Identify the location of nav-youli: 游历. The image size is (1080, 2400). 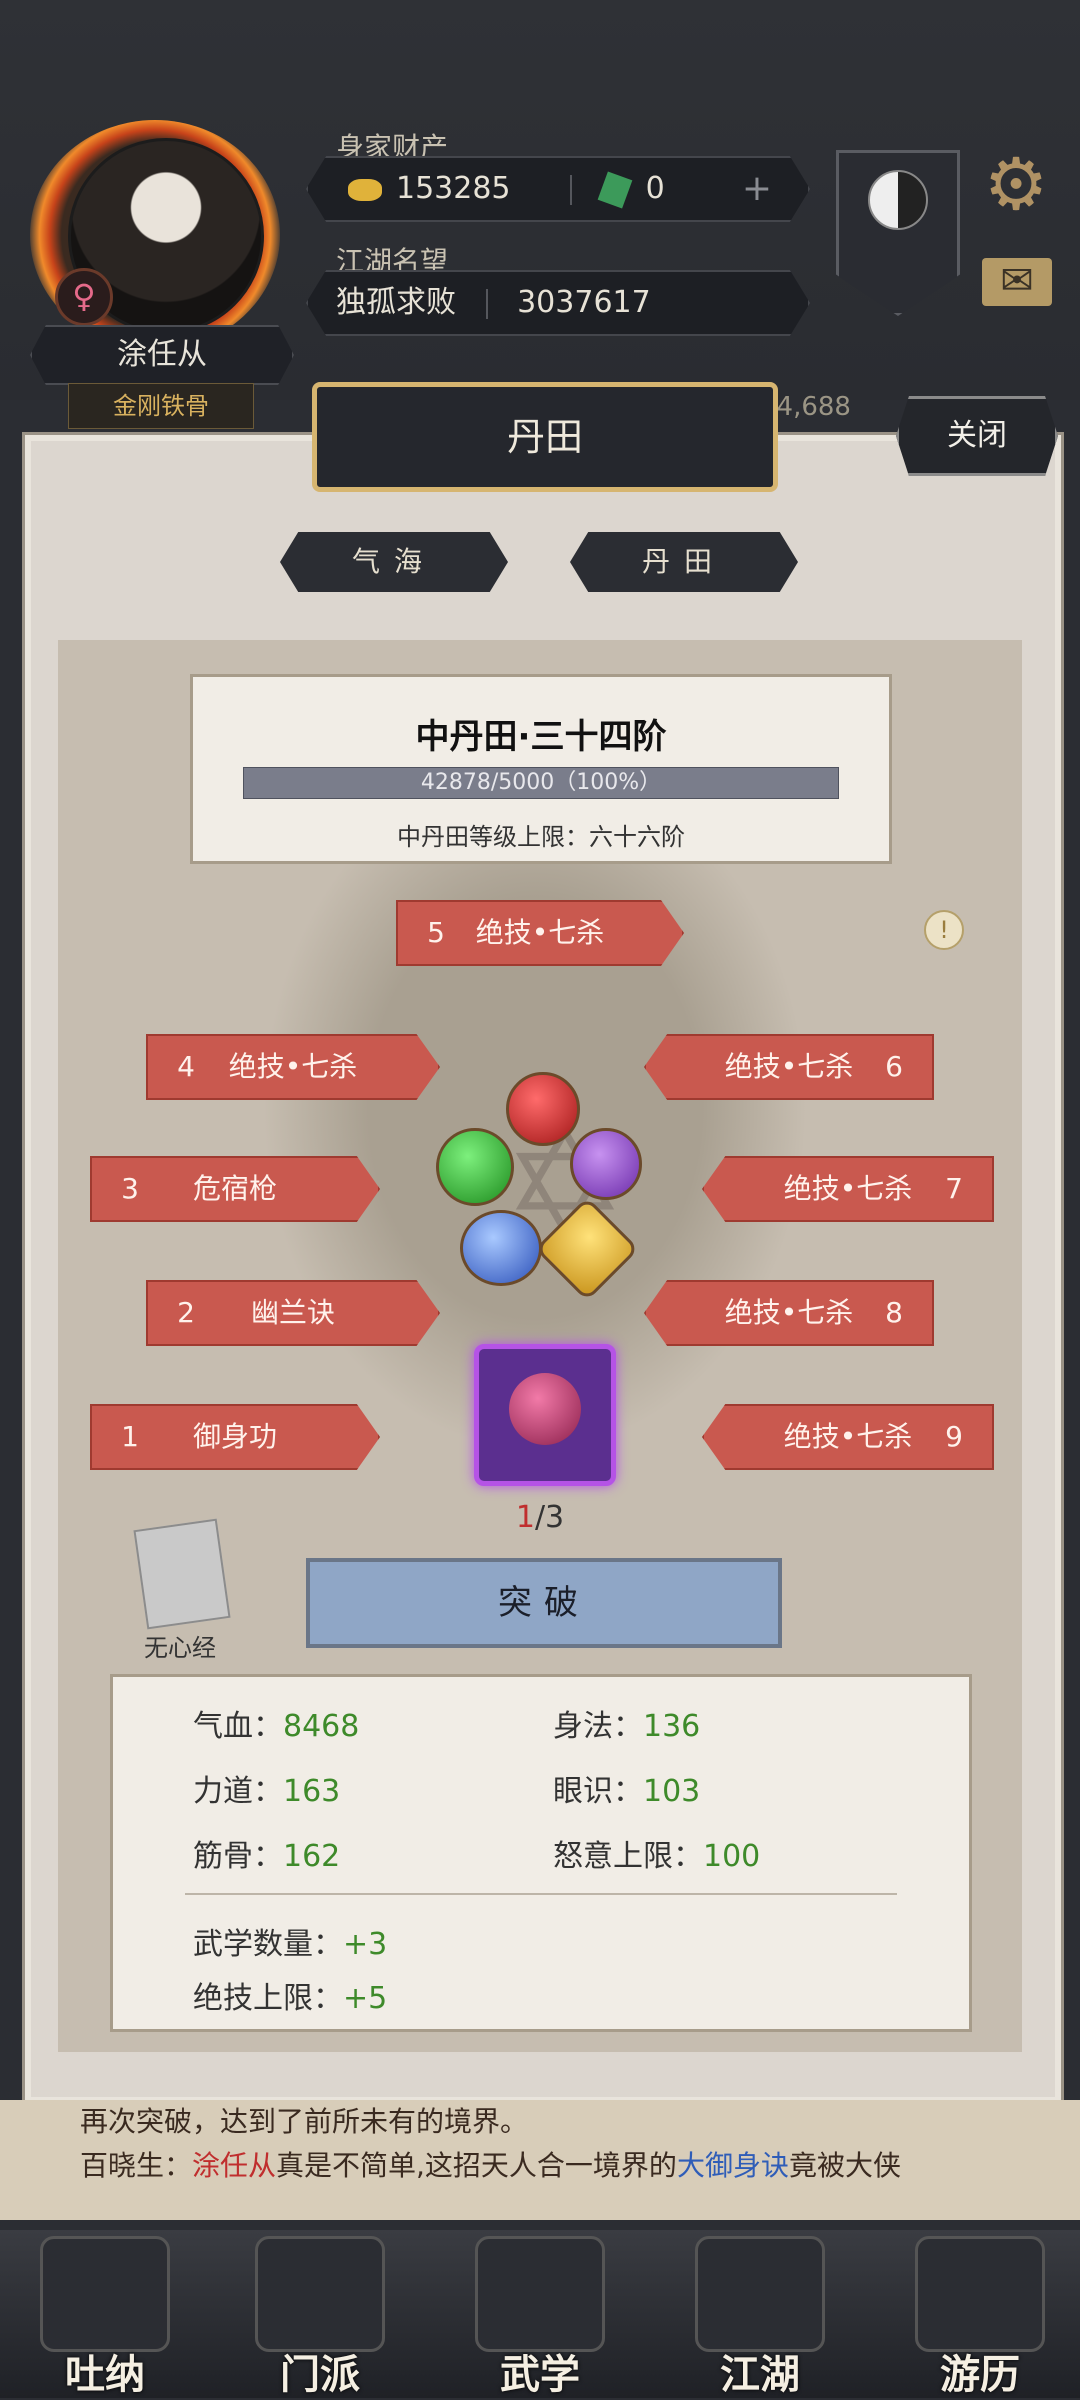
(980, 2314).